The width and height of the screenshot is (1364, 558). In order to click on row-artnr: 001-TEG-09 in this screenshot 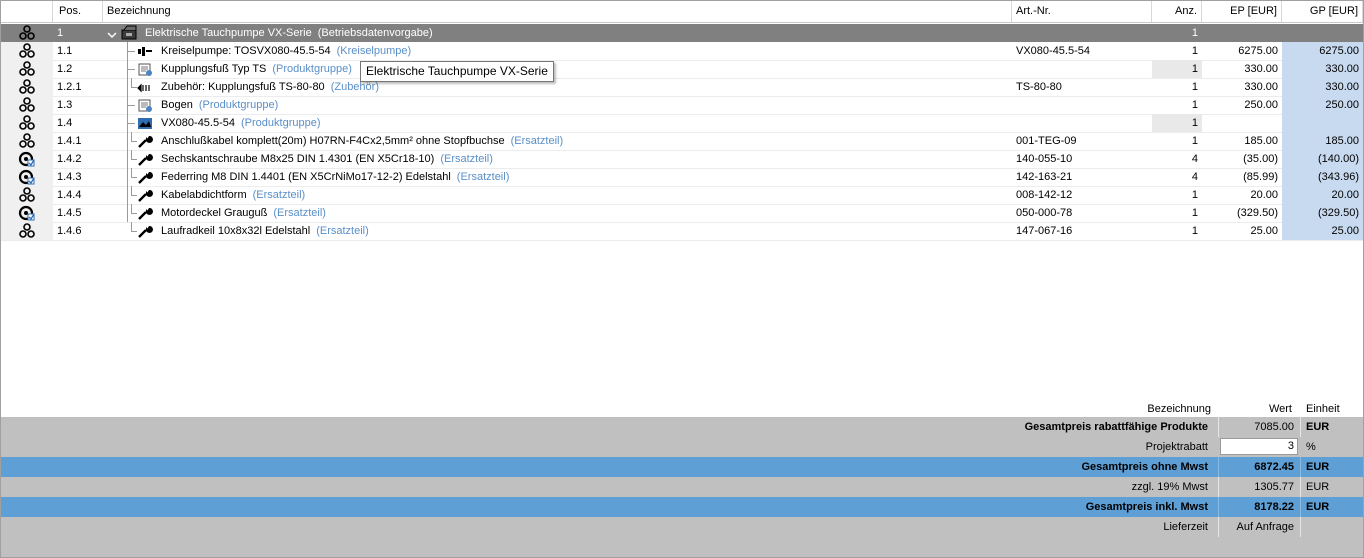, I will do `click(1046, 141)`.